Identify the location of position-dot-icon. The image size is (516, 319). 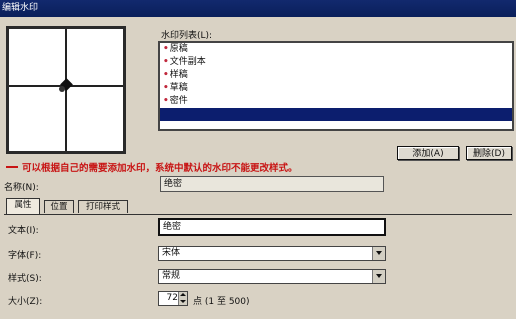
(62, 89).